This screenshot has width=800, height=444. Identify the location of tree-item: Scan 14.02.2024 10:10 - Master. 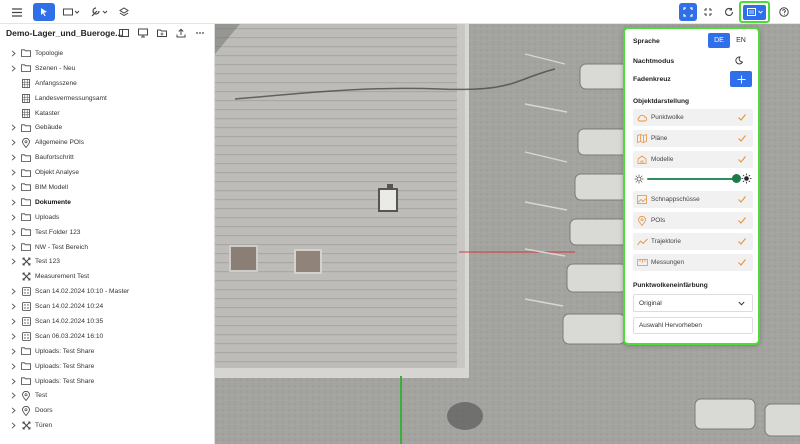
(107, 291).